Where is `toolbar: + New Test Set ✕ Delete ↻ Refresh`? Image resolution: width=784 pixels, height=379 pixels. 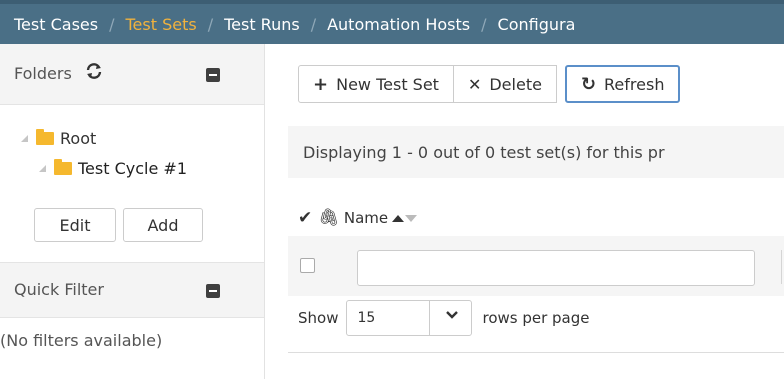
toolbar: + New Test Set ✕ Delete ↻ Refresh is located at coordinates (489, 84).